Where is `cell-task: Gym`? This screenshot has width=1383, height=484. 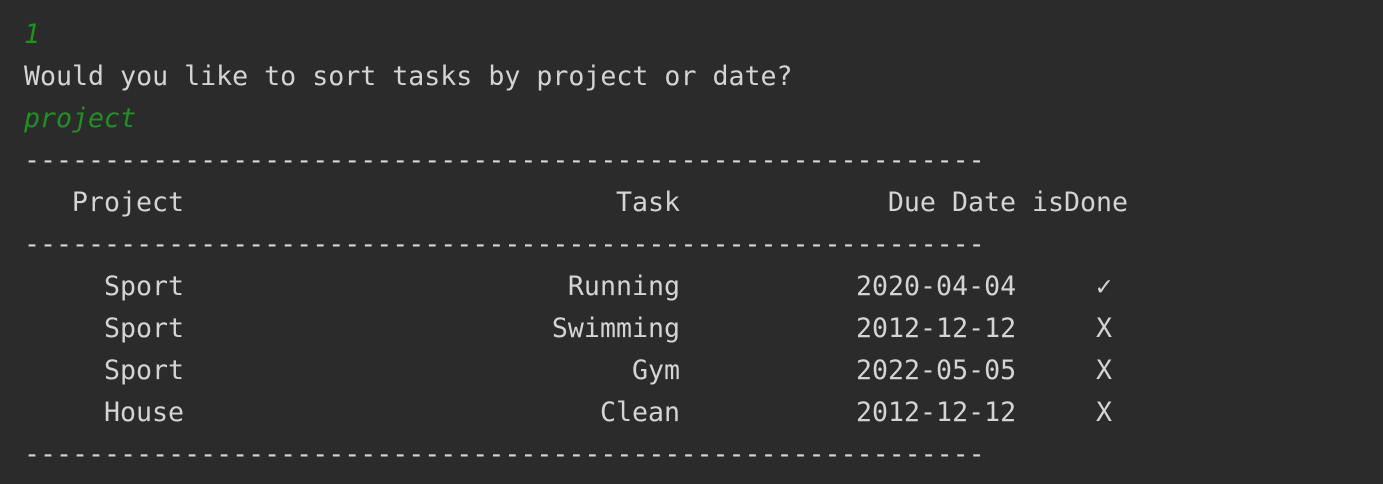
cell-task: Gym is located at coordinates (655, 370).